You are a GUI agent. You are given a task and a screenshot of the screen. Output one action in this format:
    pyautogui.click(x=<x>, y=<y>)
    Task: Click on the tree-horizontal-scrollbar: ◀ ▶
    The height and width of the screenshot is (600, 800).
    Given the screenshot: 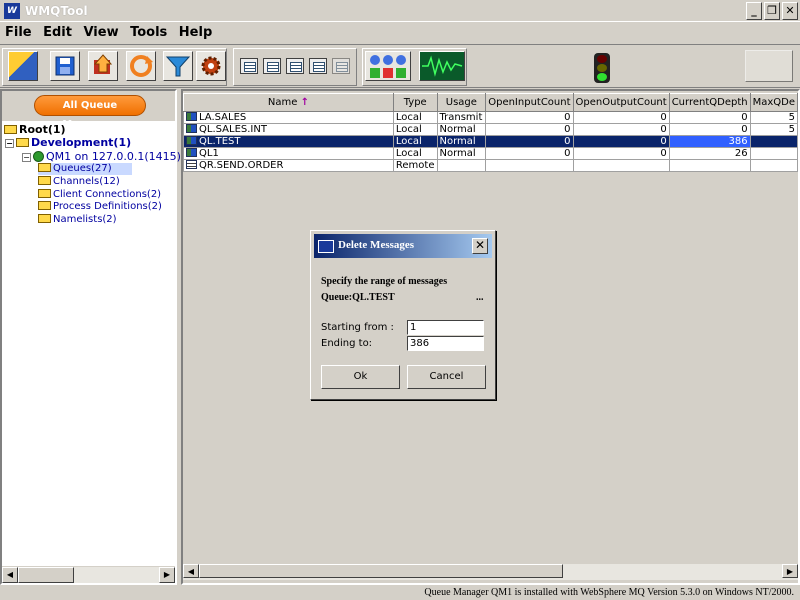 What is the action you would take?
    pyautogui.click(x=88, y=574)
    